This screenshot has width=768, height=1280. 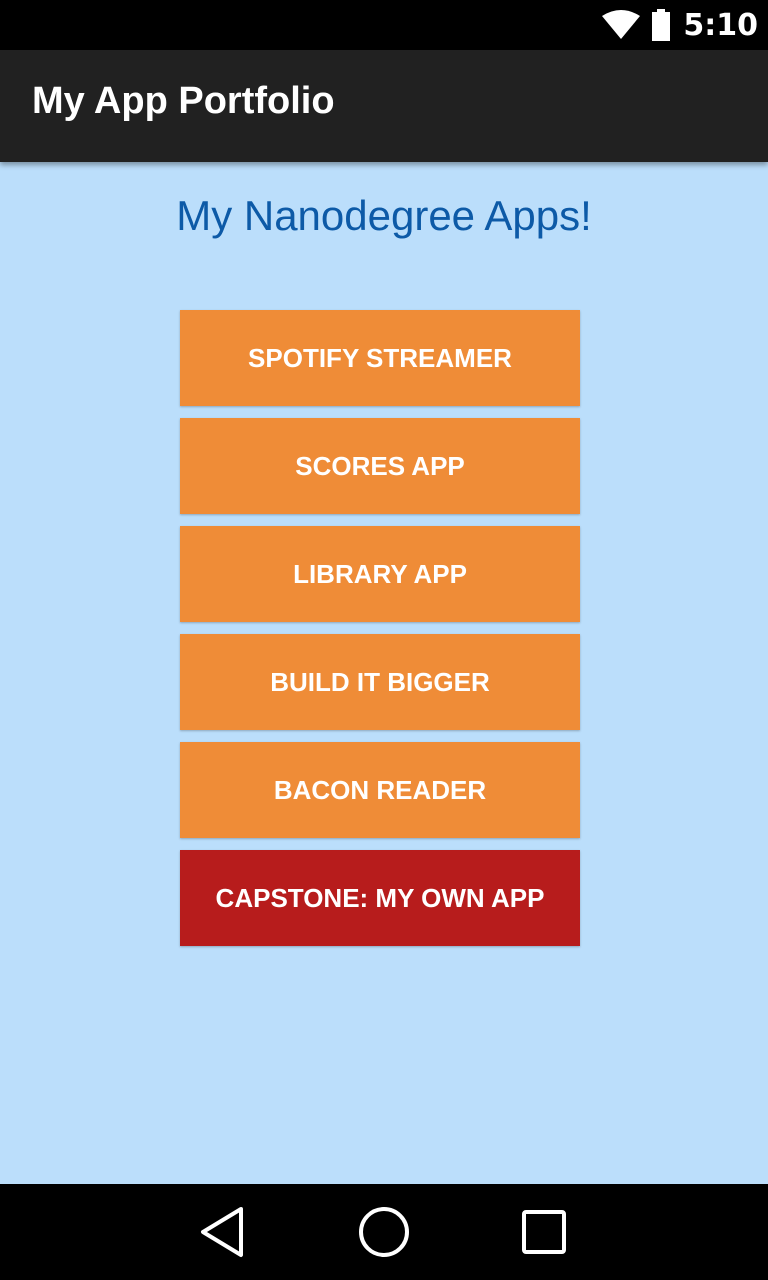 I want to click on status-time: 5:10, so click(x=720, y=25).